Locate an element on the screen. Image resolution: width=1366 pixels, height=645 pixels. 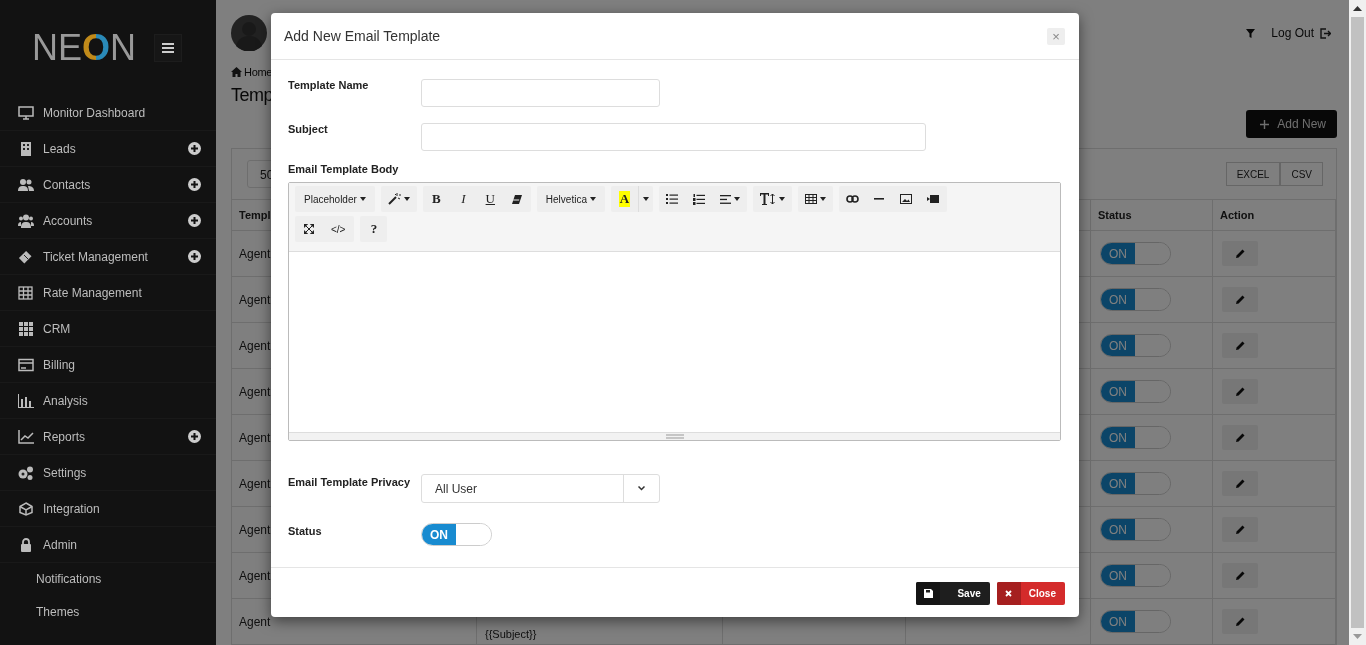
ticket-icon is located at coordinates (26, 256).